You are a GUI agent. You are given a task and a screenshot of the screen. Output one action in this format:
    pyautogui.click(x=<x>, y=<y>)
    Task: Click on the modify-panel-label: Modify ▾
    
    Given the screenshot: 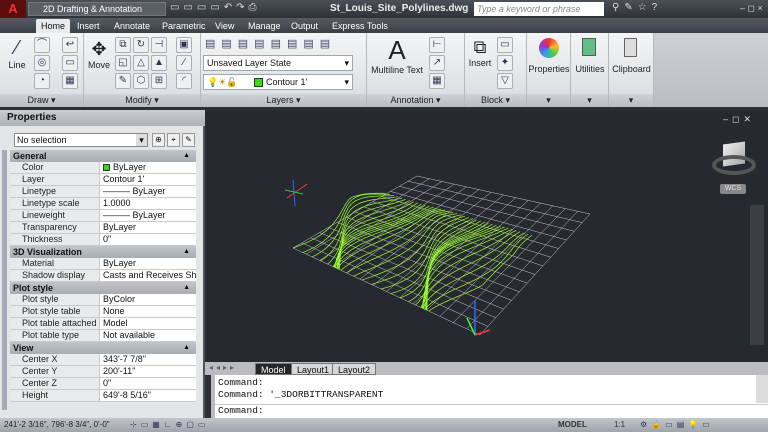 What is the action you would take?
    pyautogui.click(x=142, y=100)
    